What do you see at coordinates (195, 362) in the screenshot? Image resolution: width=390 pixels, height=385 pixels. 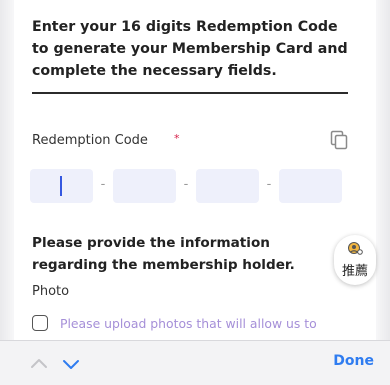 I see `keyboard-accessory-toolbar` at bounding box center [195, 362].